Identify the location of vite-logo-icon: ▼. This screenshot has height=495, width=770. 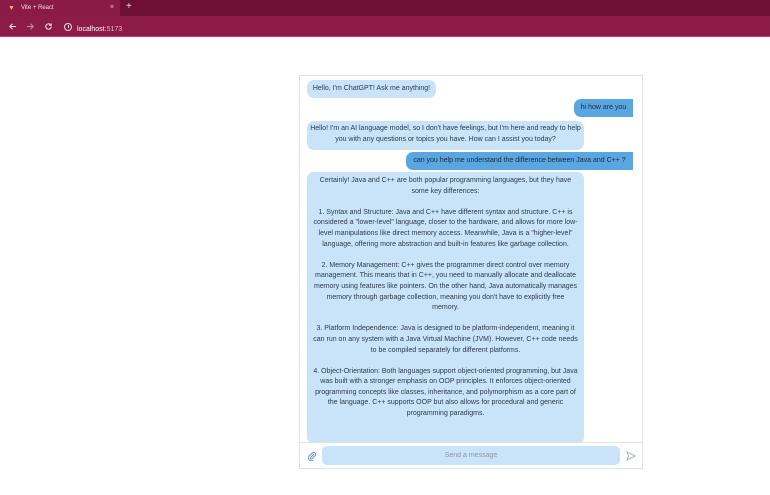
(11, 8).